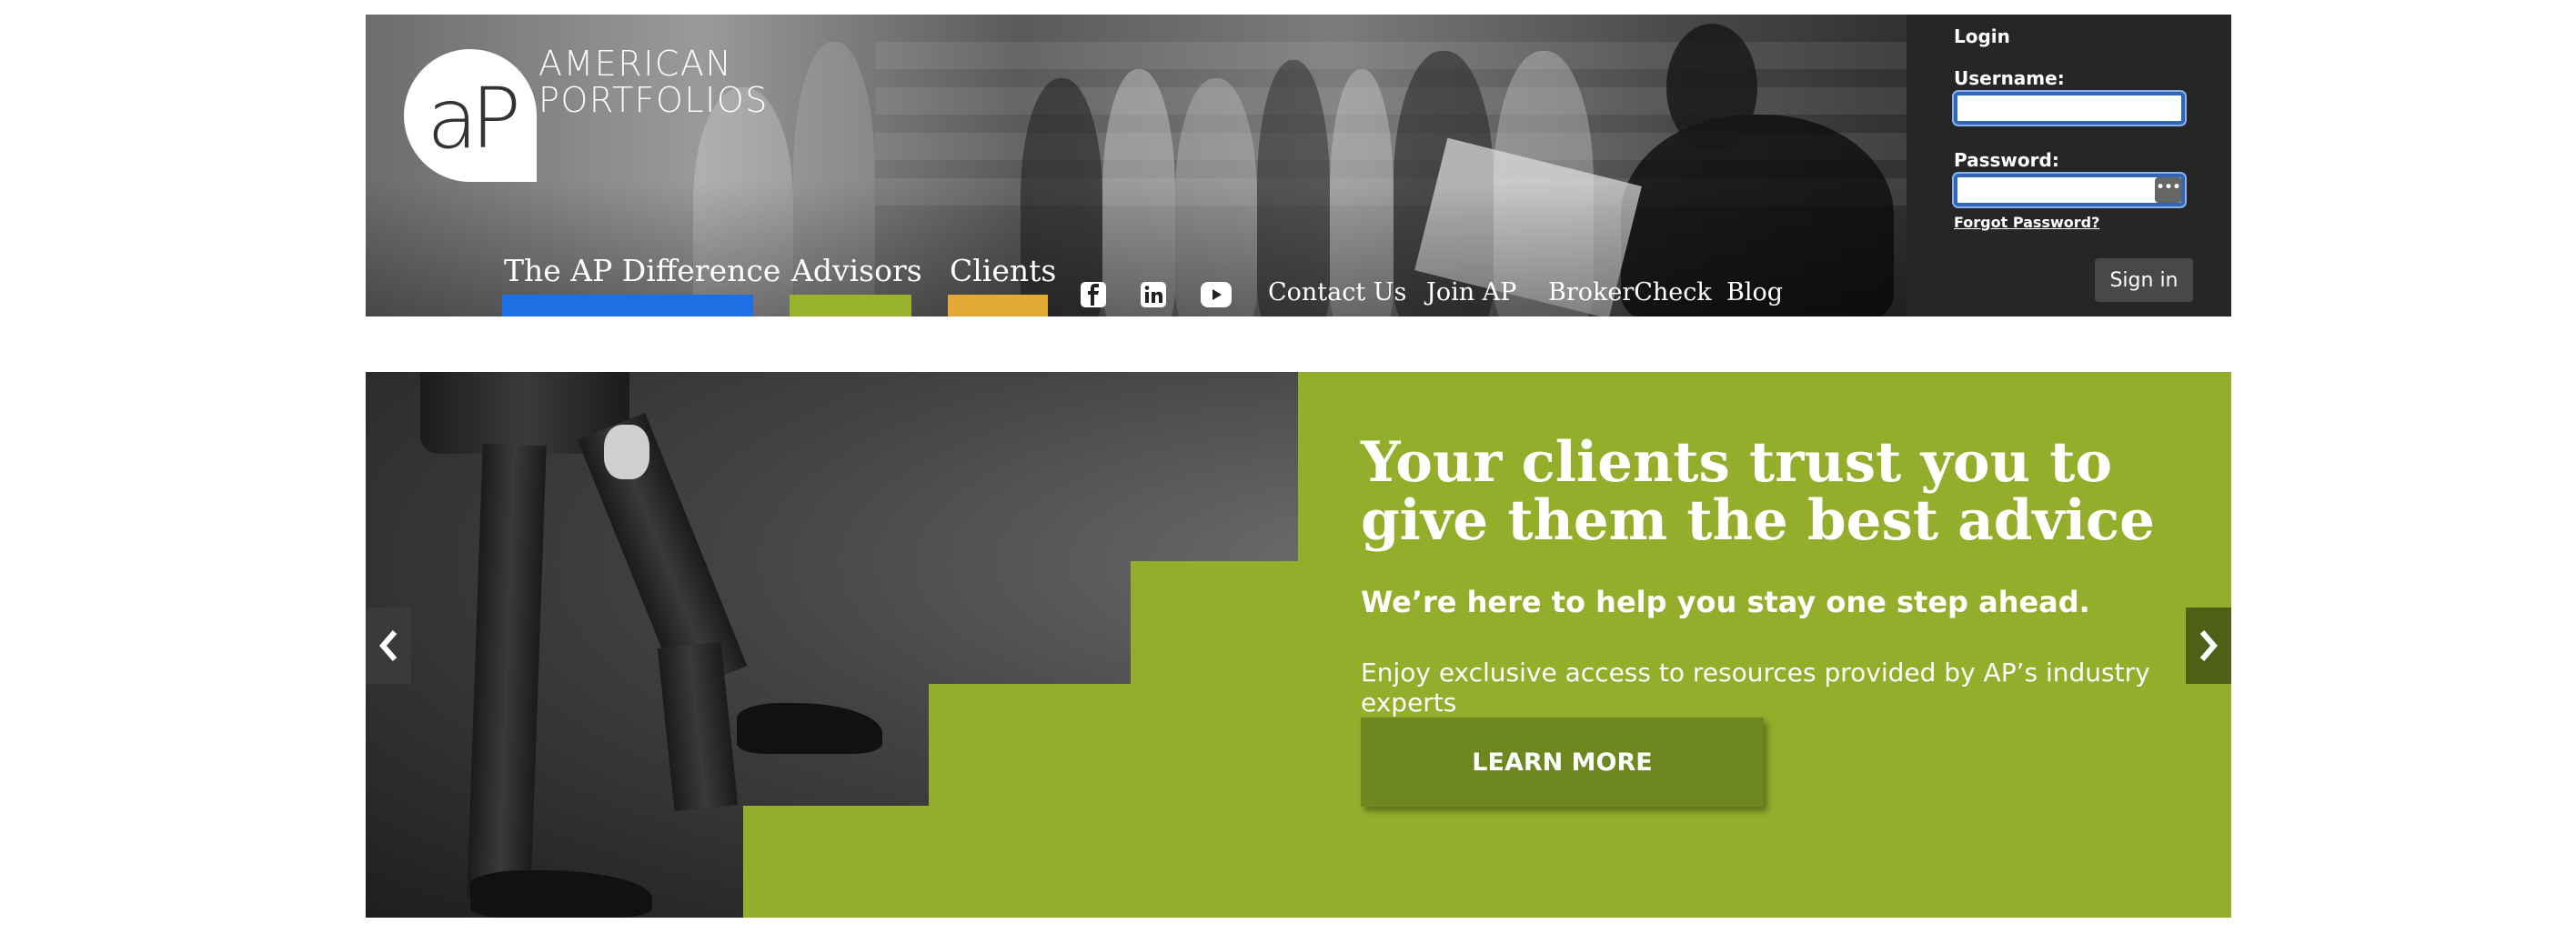  What do you see at coordinates (2006, 160) in the screenshot?
I see `password-label: Password:` at bounding box center [2006, 160].